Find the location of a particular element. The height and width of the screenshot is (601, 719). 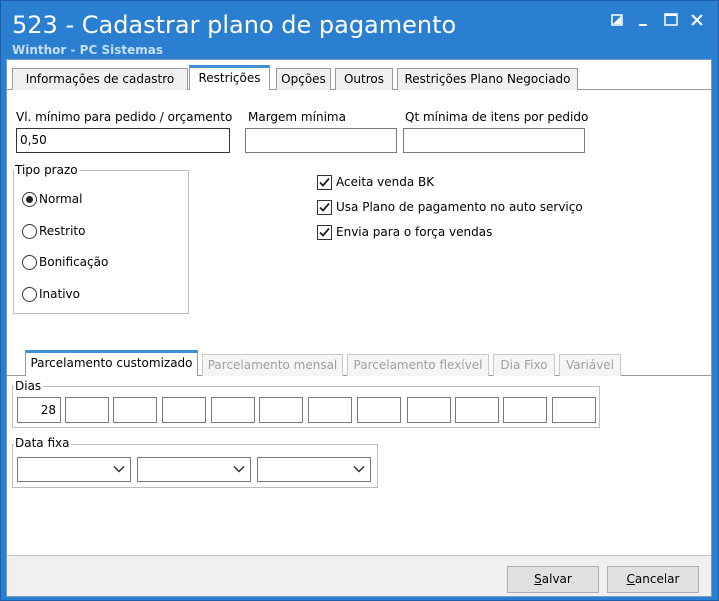

subtab-parcelamento-flexivel: Parcelamento flexível is located at coordinates (418, 365).